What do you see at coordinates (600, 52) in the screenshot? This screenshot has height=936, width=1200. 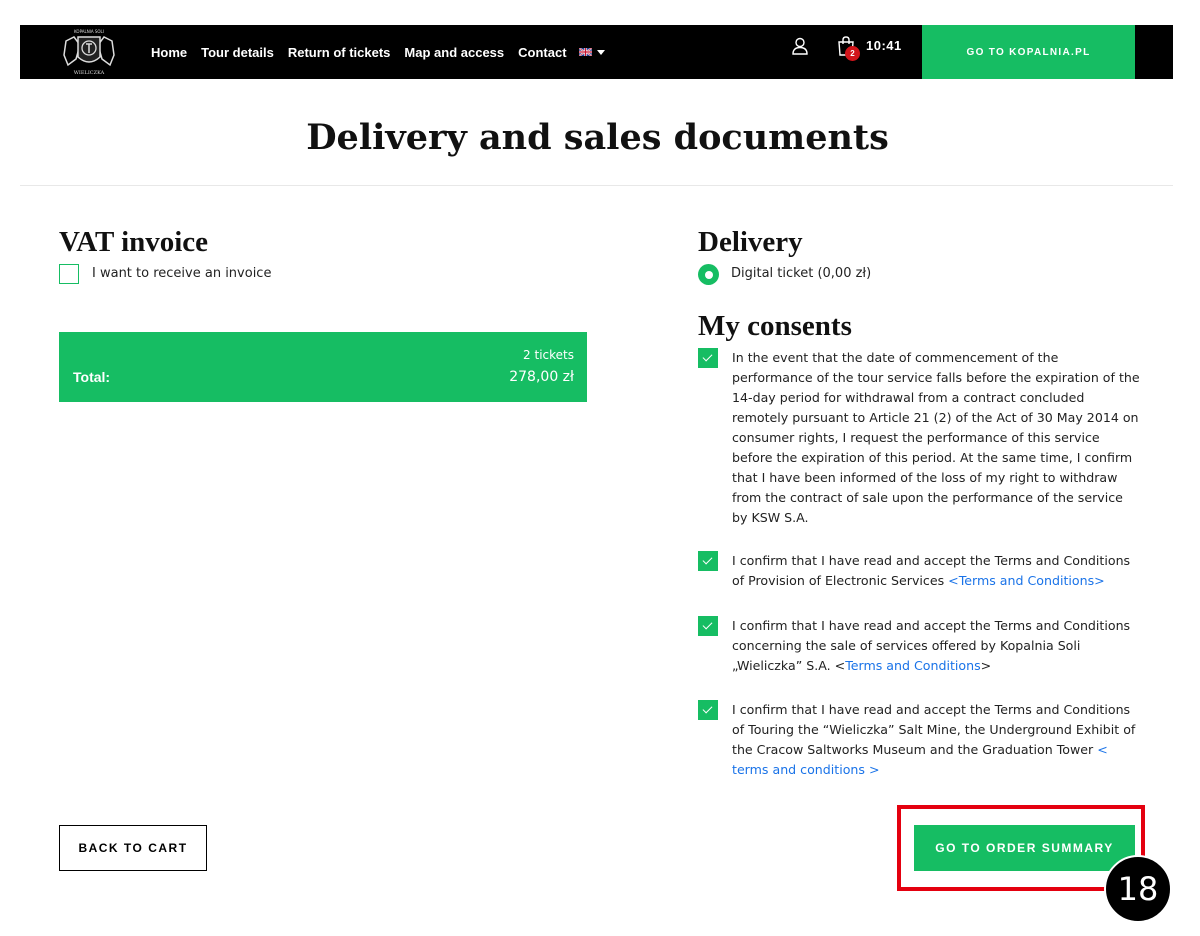 I see `chevron-down-icon` at bounding box center [600, 52].